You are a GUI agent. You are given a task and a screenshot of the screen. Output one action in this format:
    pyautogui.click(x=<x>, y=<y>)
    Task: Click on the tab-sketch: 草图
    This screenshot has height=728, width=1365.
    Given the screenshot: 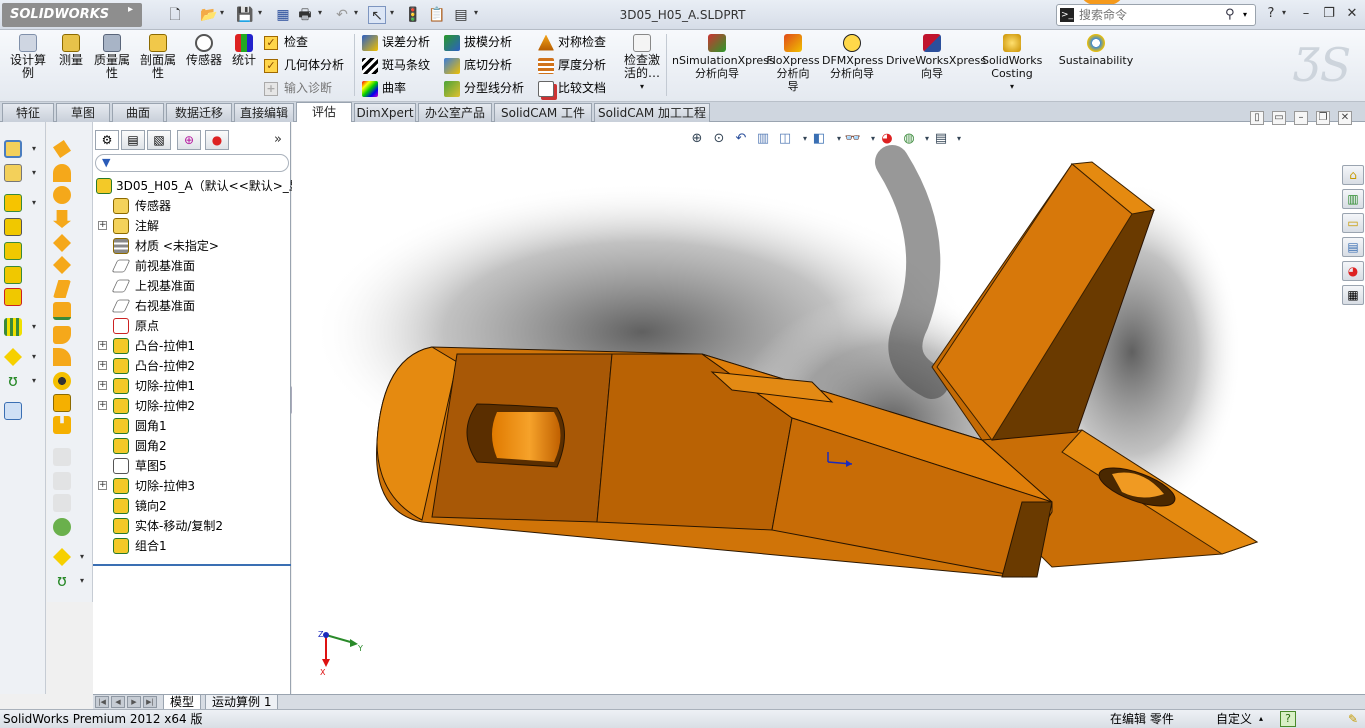 What is the action you would take?
    pyautogui.click(x=83, y=112)
    